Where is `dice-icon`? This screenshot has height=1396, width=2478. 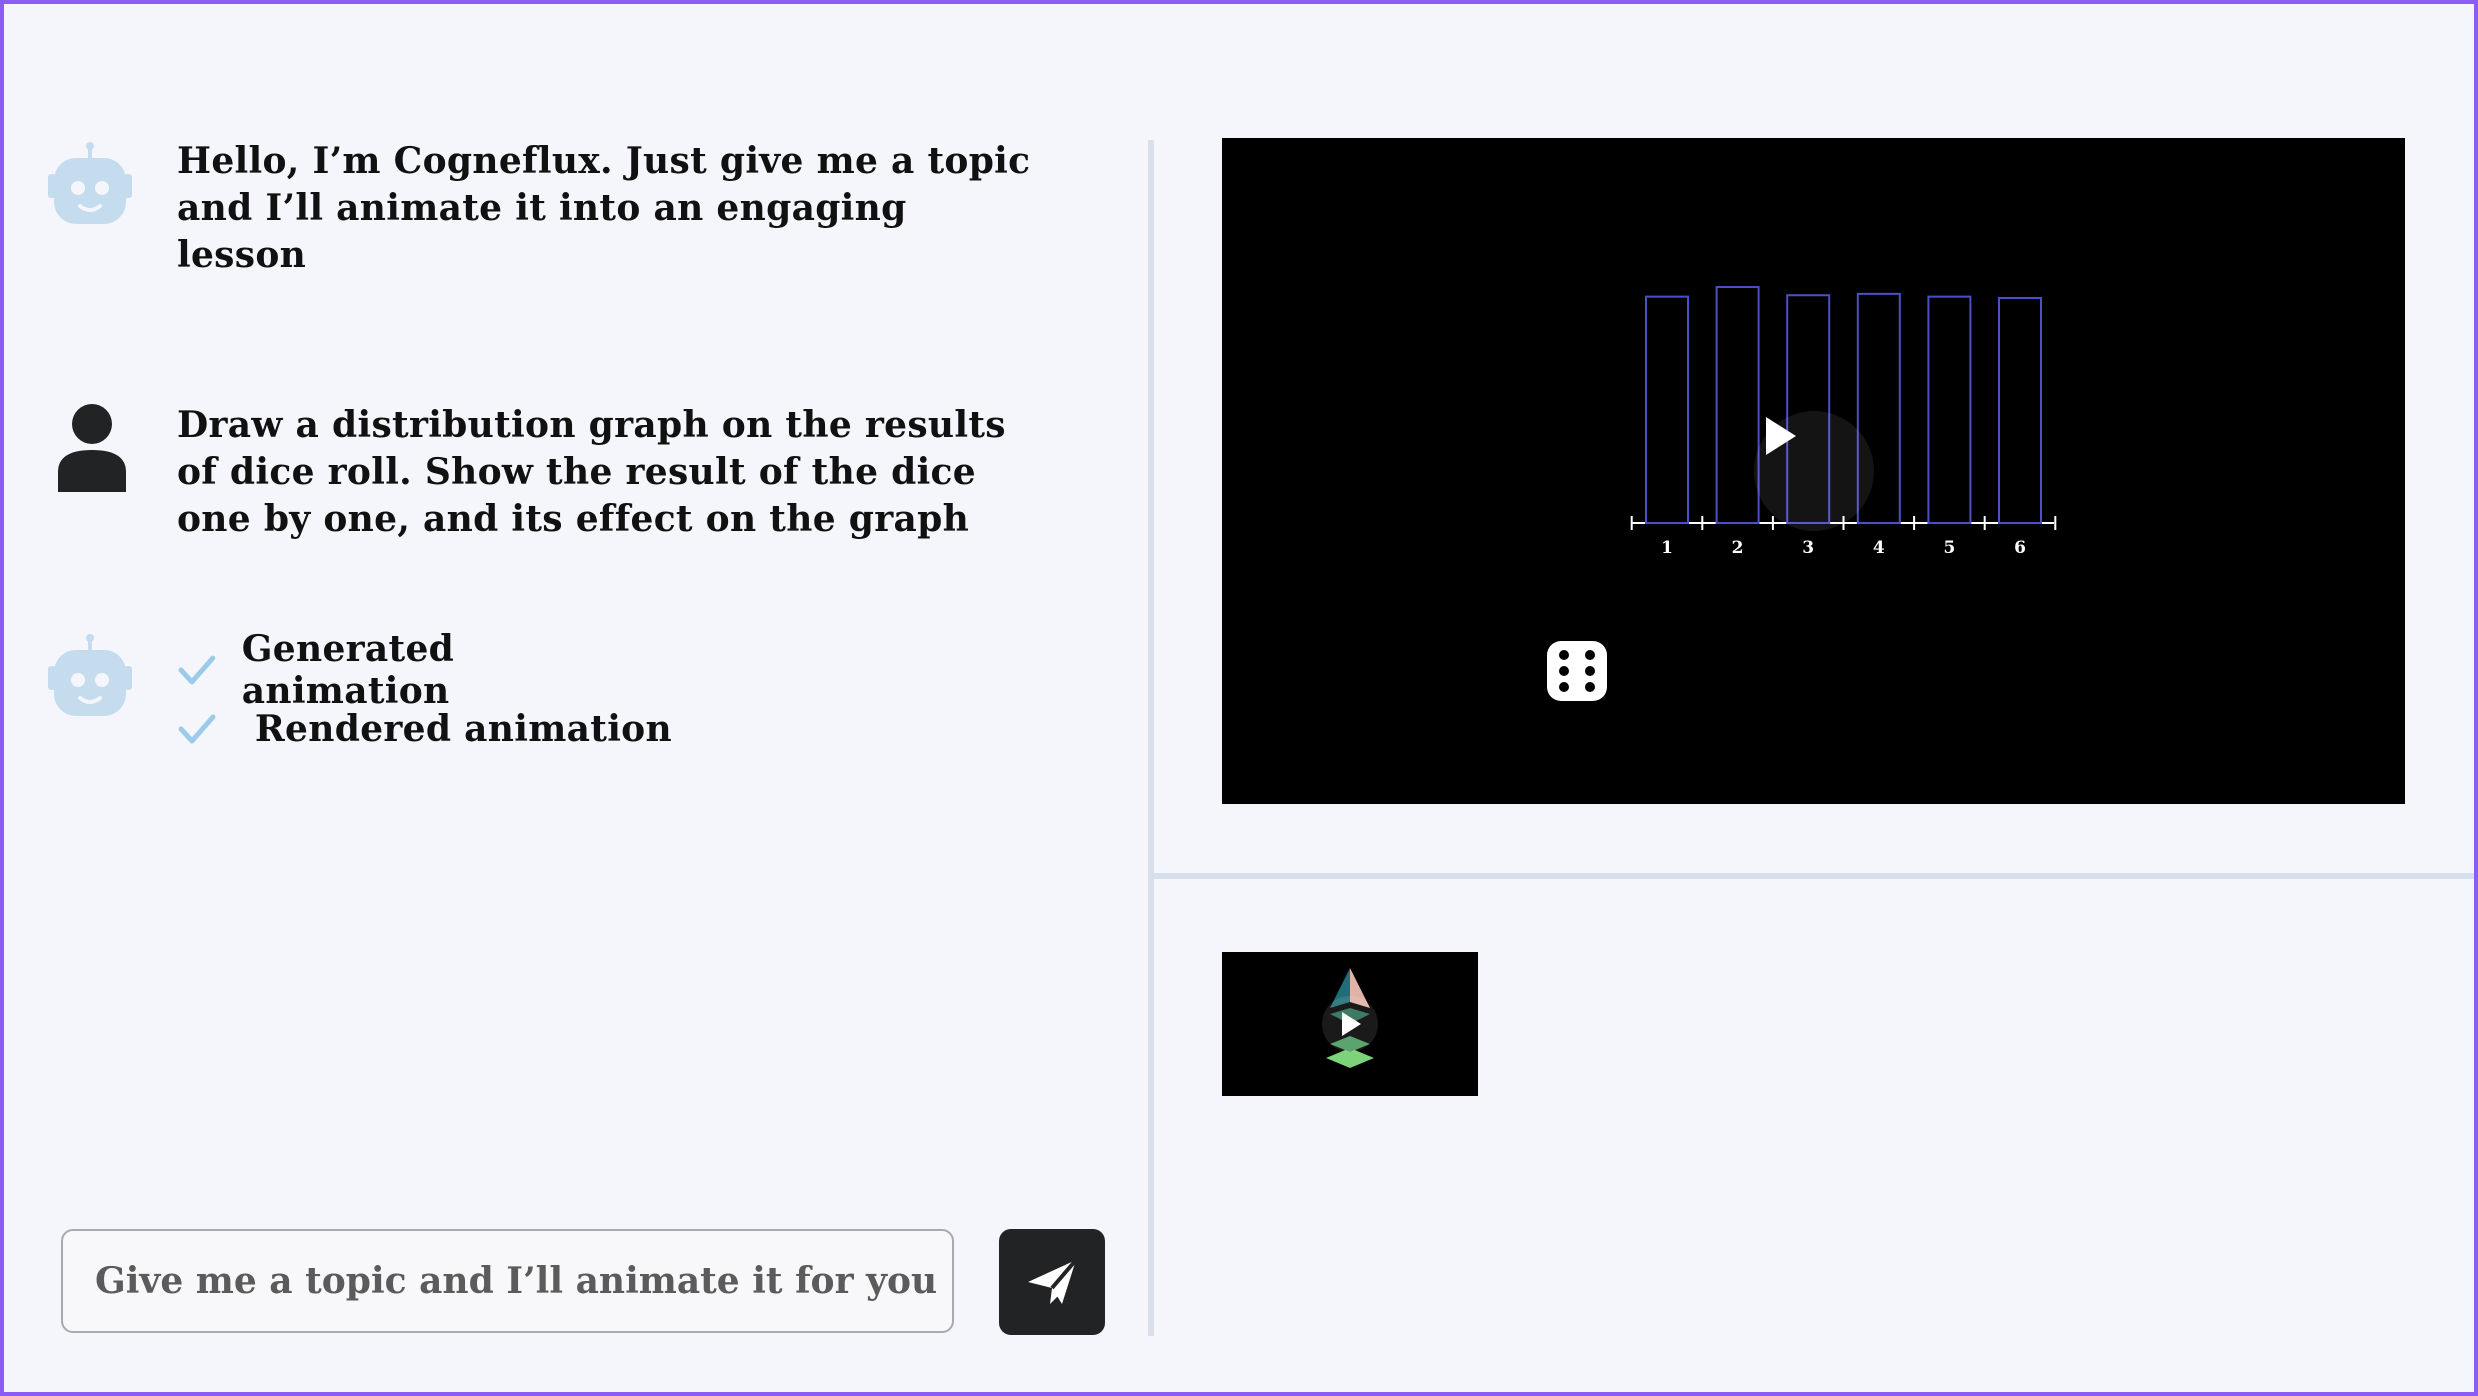
dice-icon is located at coordinates (1577, 671).